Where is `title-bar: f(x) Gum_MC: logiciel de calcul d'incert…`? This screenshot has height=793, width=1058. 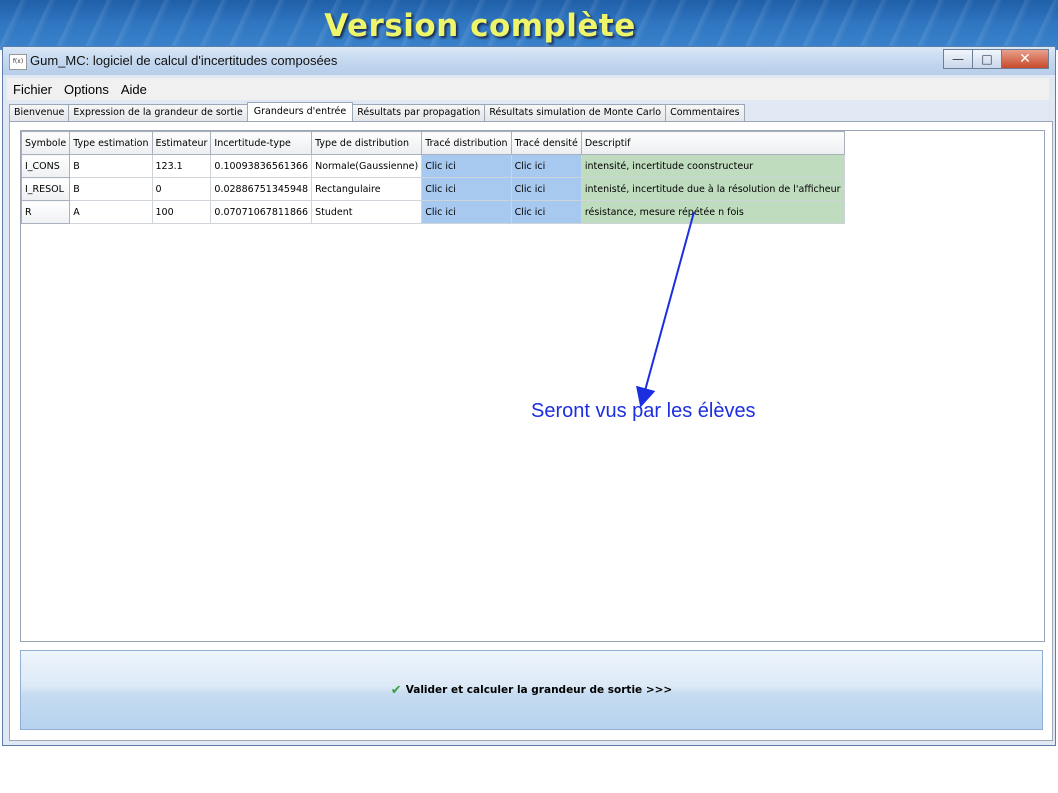 title-bar: f(x) Gum_MC: logiciel de calcul d'incert… is located at coordinates (529, 61).